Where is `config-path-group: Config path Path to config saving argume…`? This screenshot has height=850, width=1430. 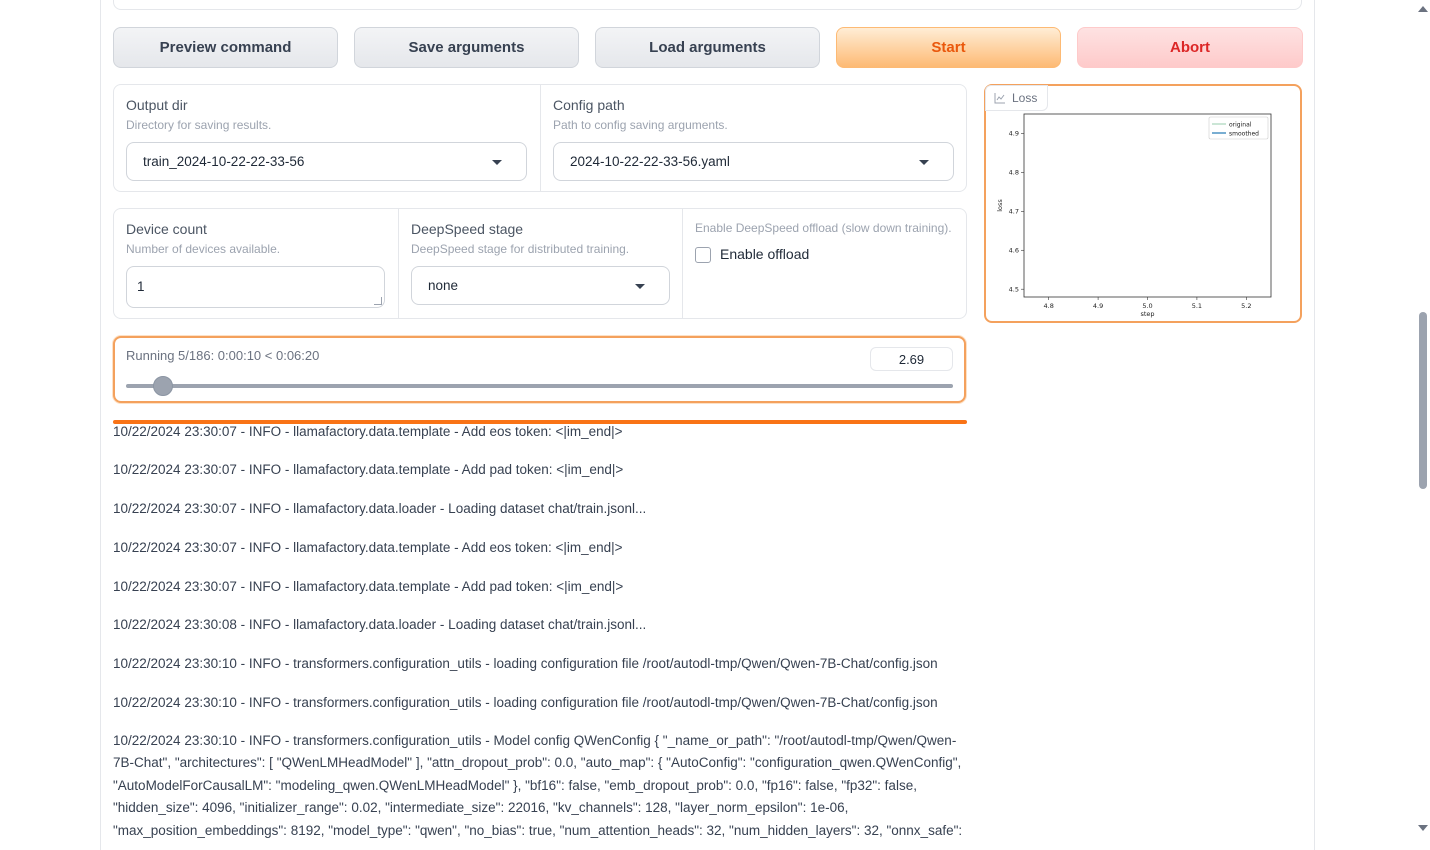
config-path-group: Config path Path to config saving argume… is located at coordinates (753, 138).